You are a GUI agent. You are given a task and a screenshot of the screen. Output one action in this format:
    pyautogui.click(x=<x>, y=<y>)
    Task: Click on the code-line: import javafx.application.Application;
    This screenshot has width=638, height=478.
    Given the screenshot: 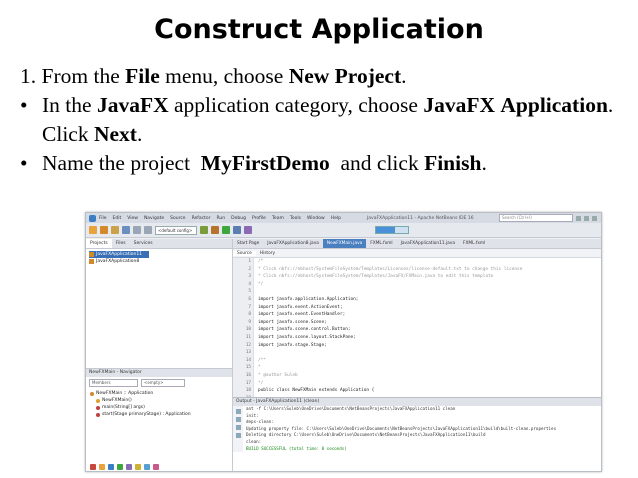 What is the action you would take?
    pyautogui.click(x=390, y=300)
    